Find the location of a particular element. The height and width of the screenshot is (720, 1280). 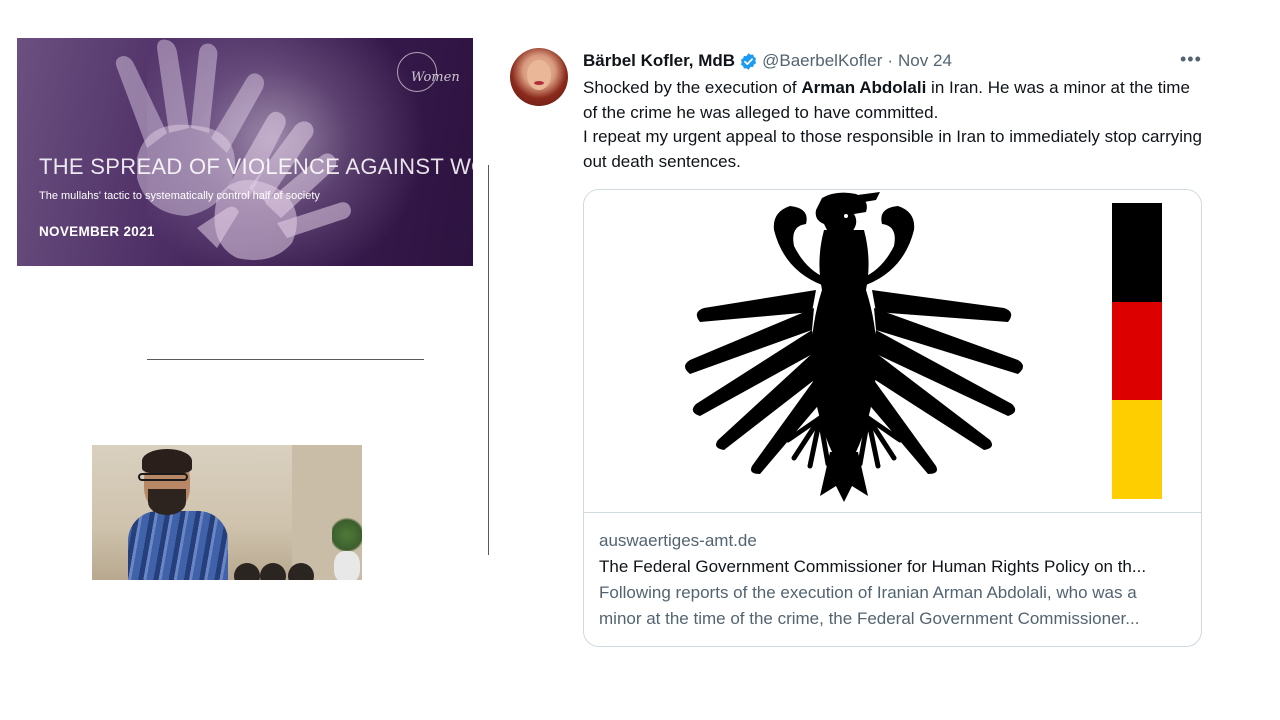

german-flag is located at coordinates (1137, 351).